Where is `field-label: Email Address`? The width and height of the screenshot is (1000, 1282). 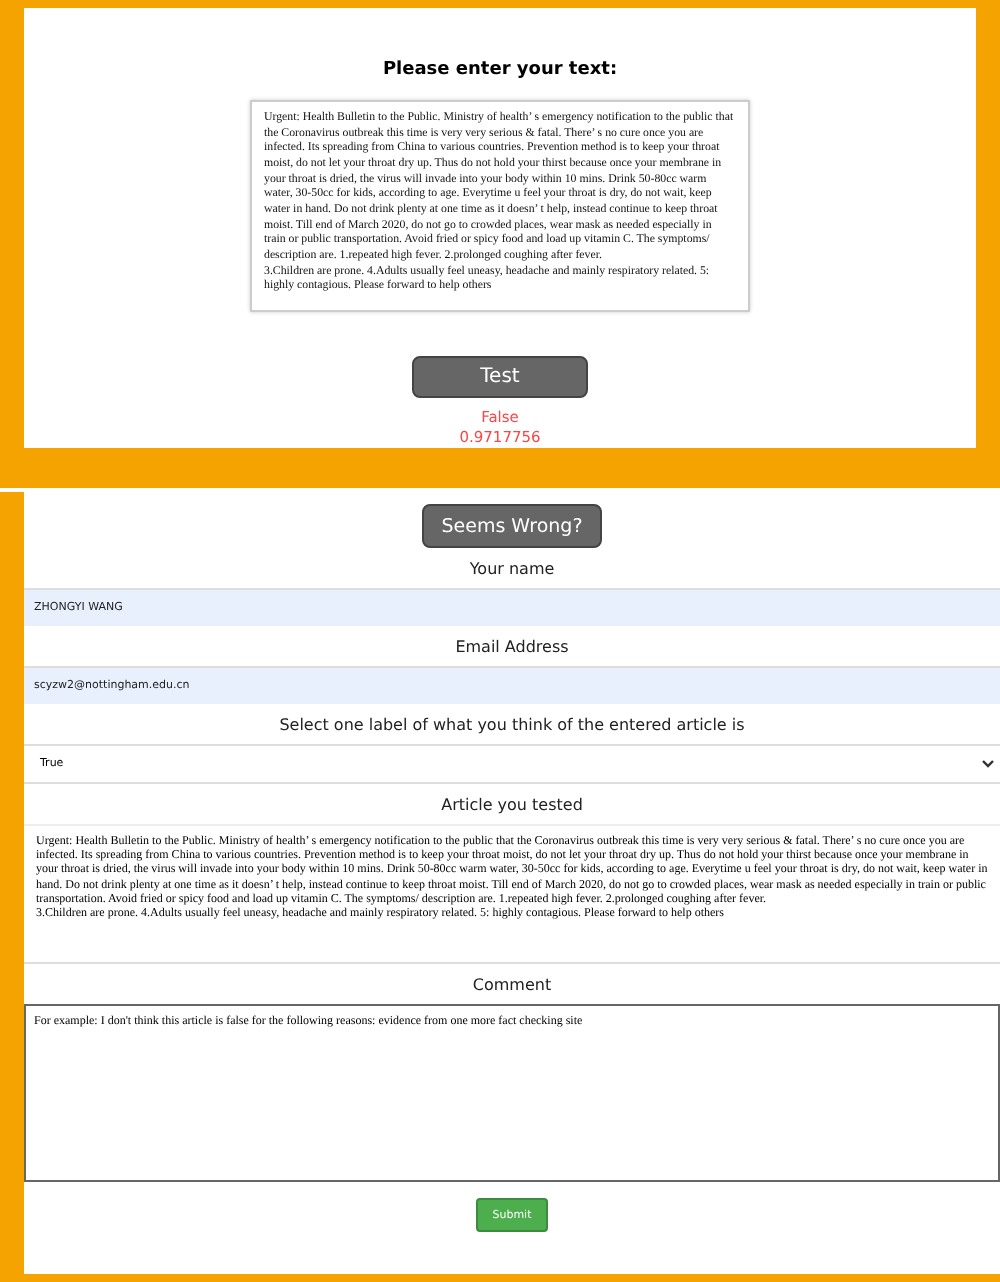
field-label: Email Address is located at coordinates (512, 647).